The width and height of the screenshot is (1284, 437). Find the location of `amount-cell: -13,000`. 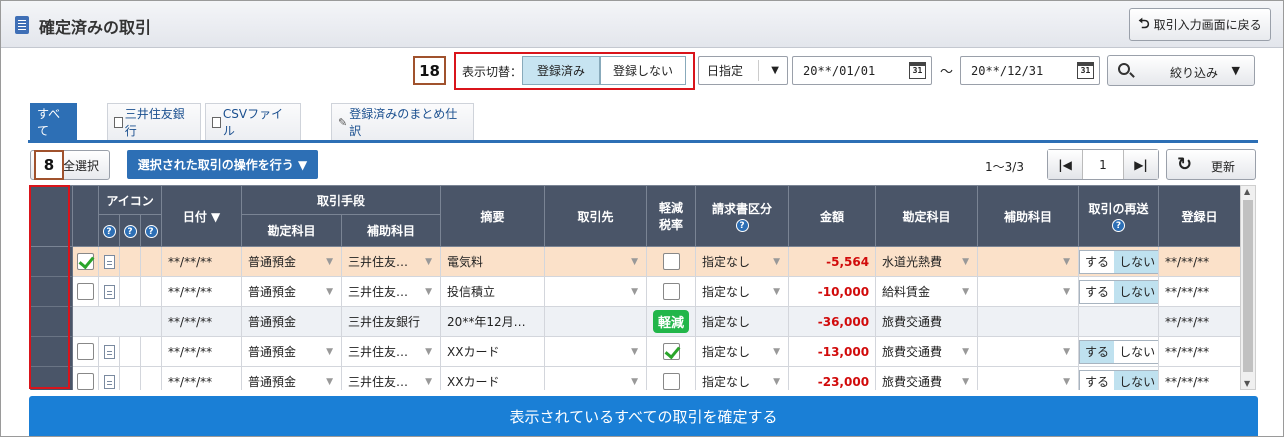

amount-cell: -13,000 is located at coordinates (832, 351).